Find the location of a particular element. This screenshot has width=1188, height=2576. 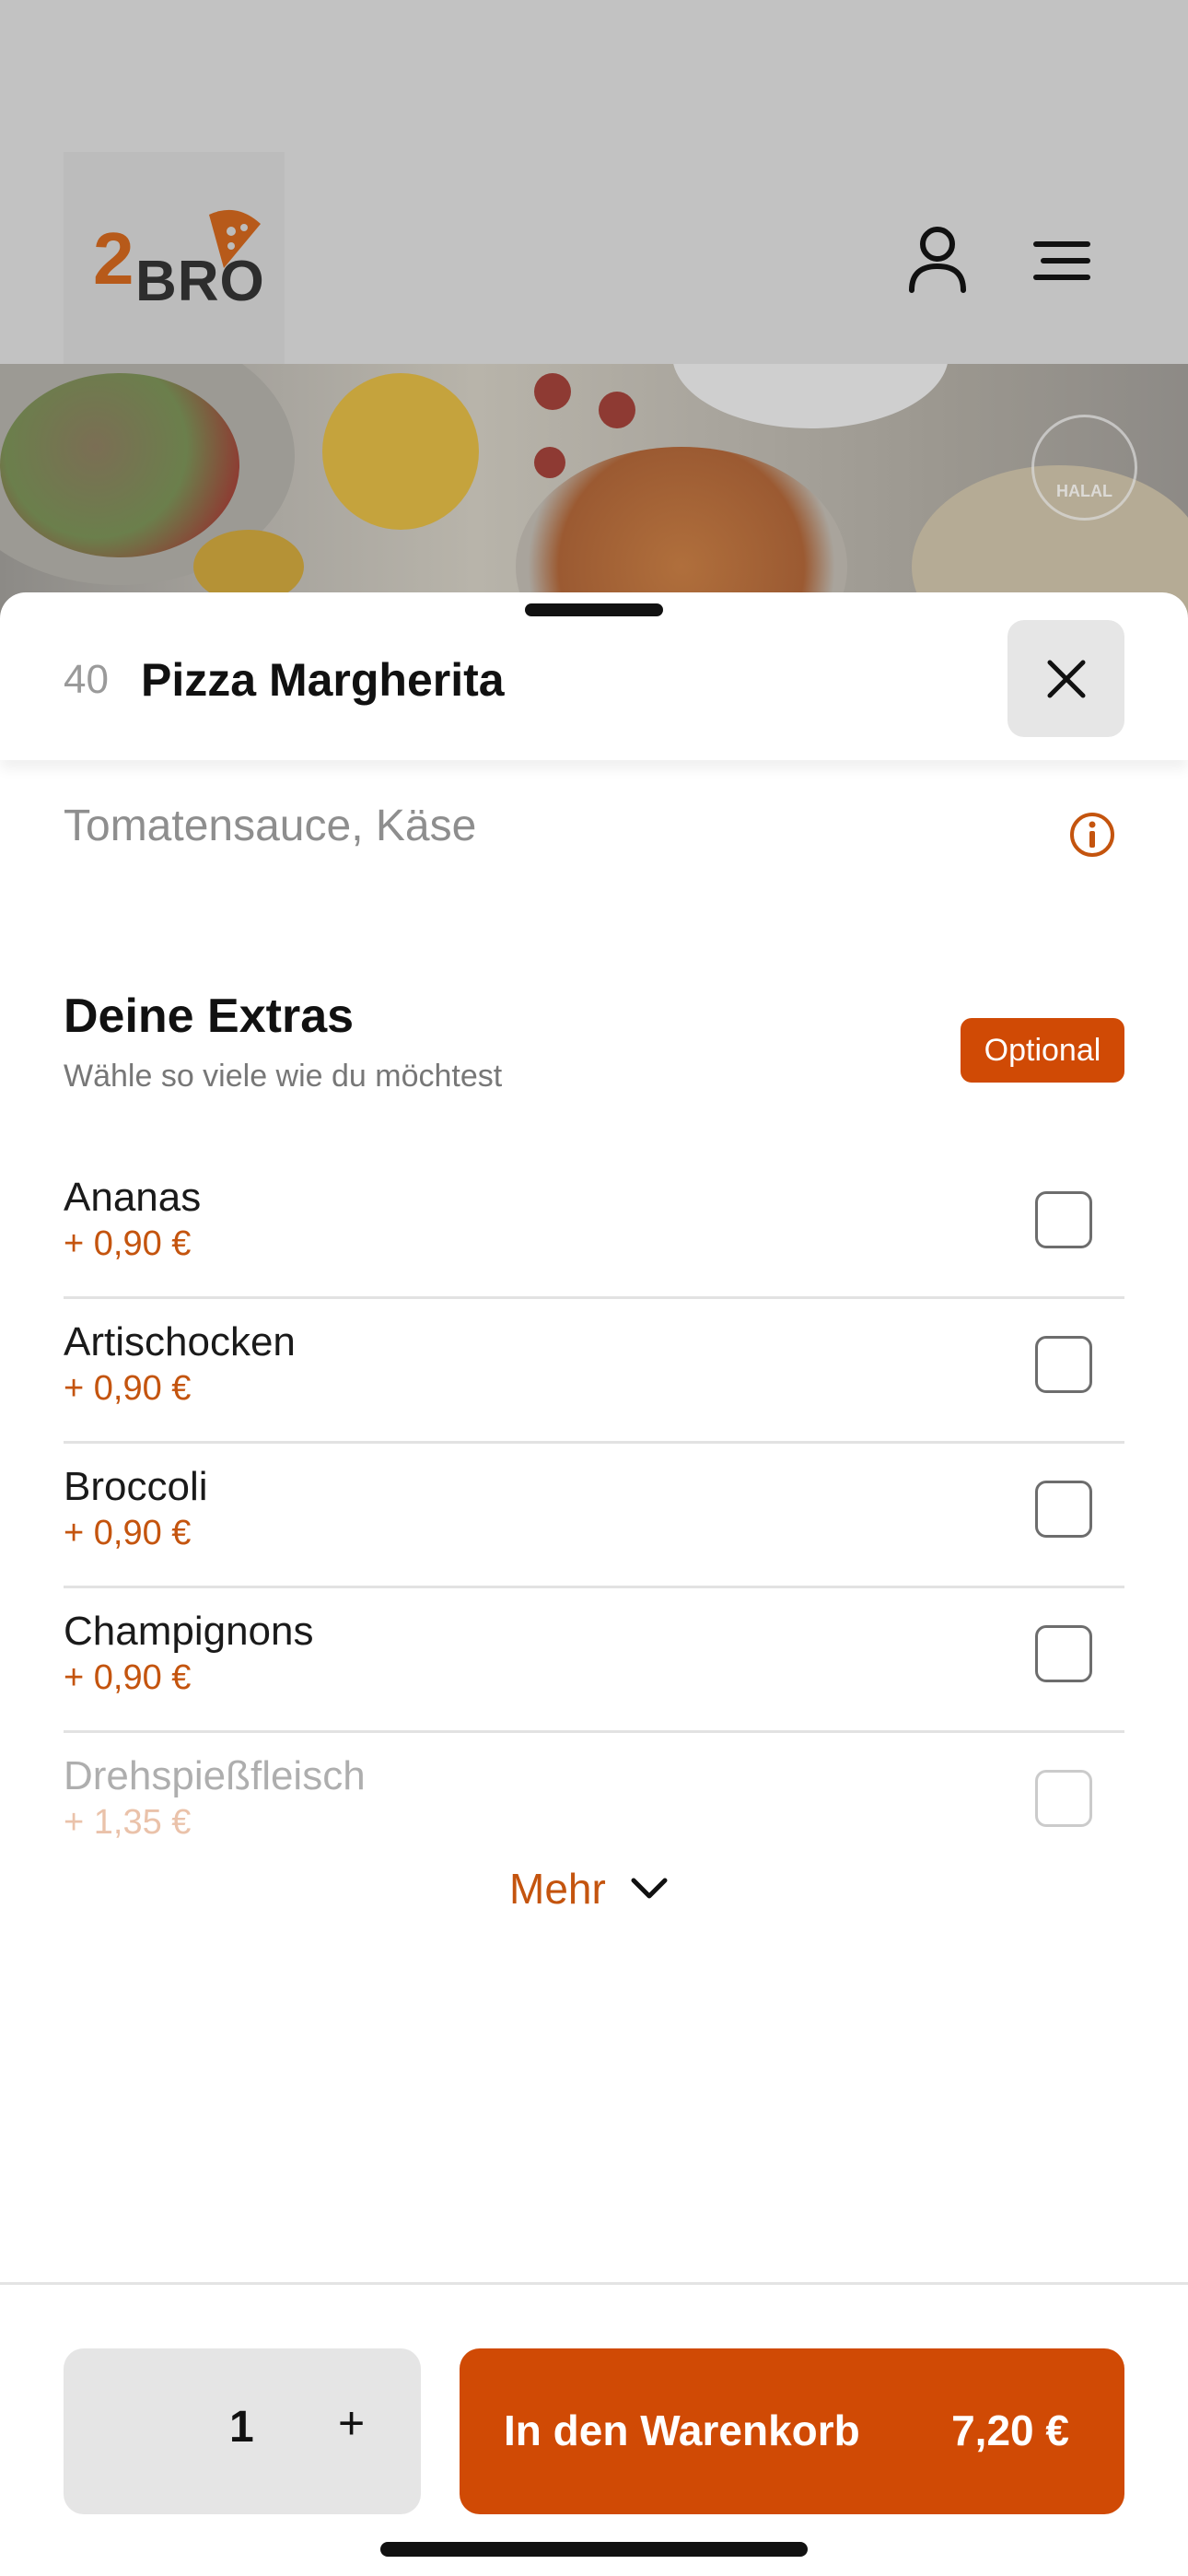

pizza-slice-icon is located at coordinates (235, 238).